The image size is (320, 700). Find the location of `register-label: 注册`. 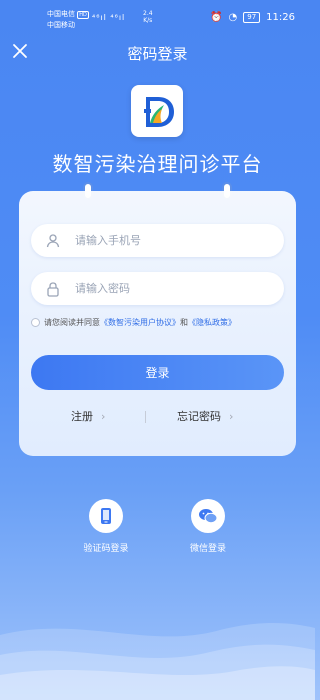

register-label: 注册 is located at coordinates (82, 416).